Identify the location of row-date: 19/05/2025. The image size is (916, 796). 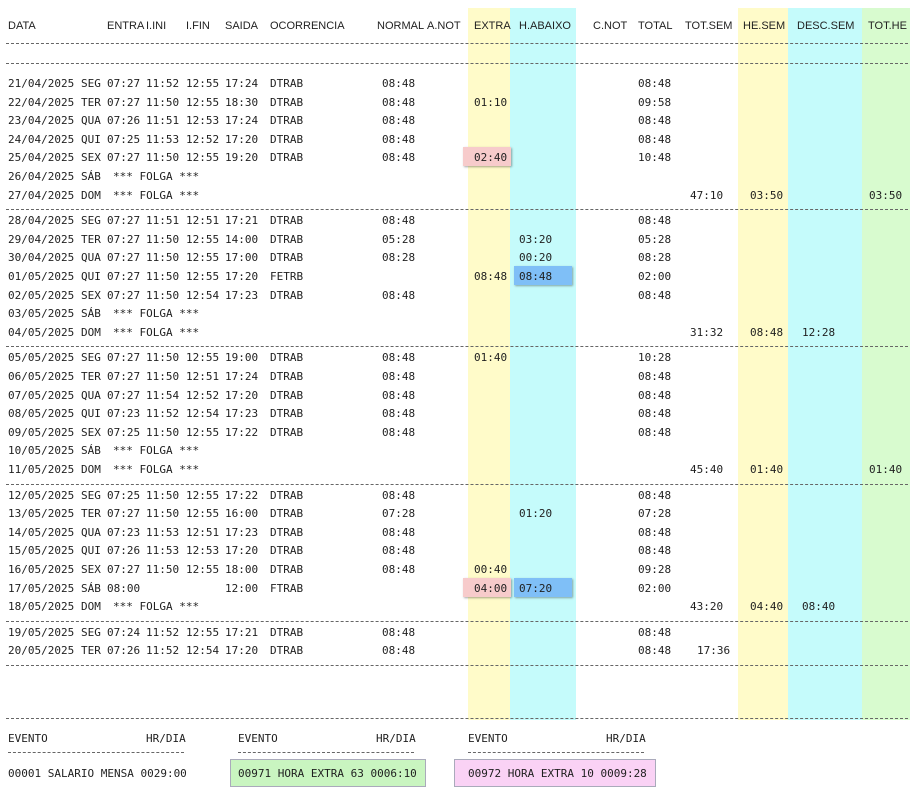
(41, 632).